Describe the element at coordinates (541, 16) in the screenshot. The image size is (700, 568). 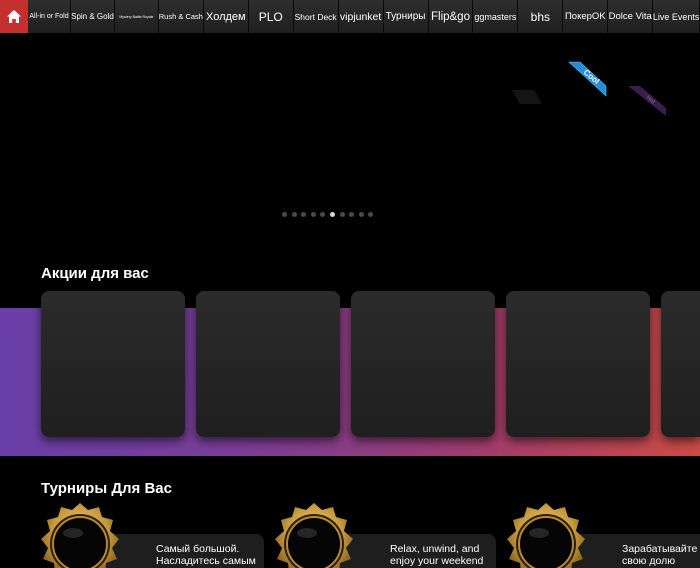
I see `tab-bhs: bhs` at that location.